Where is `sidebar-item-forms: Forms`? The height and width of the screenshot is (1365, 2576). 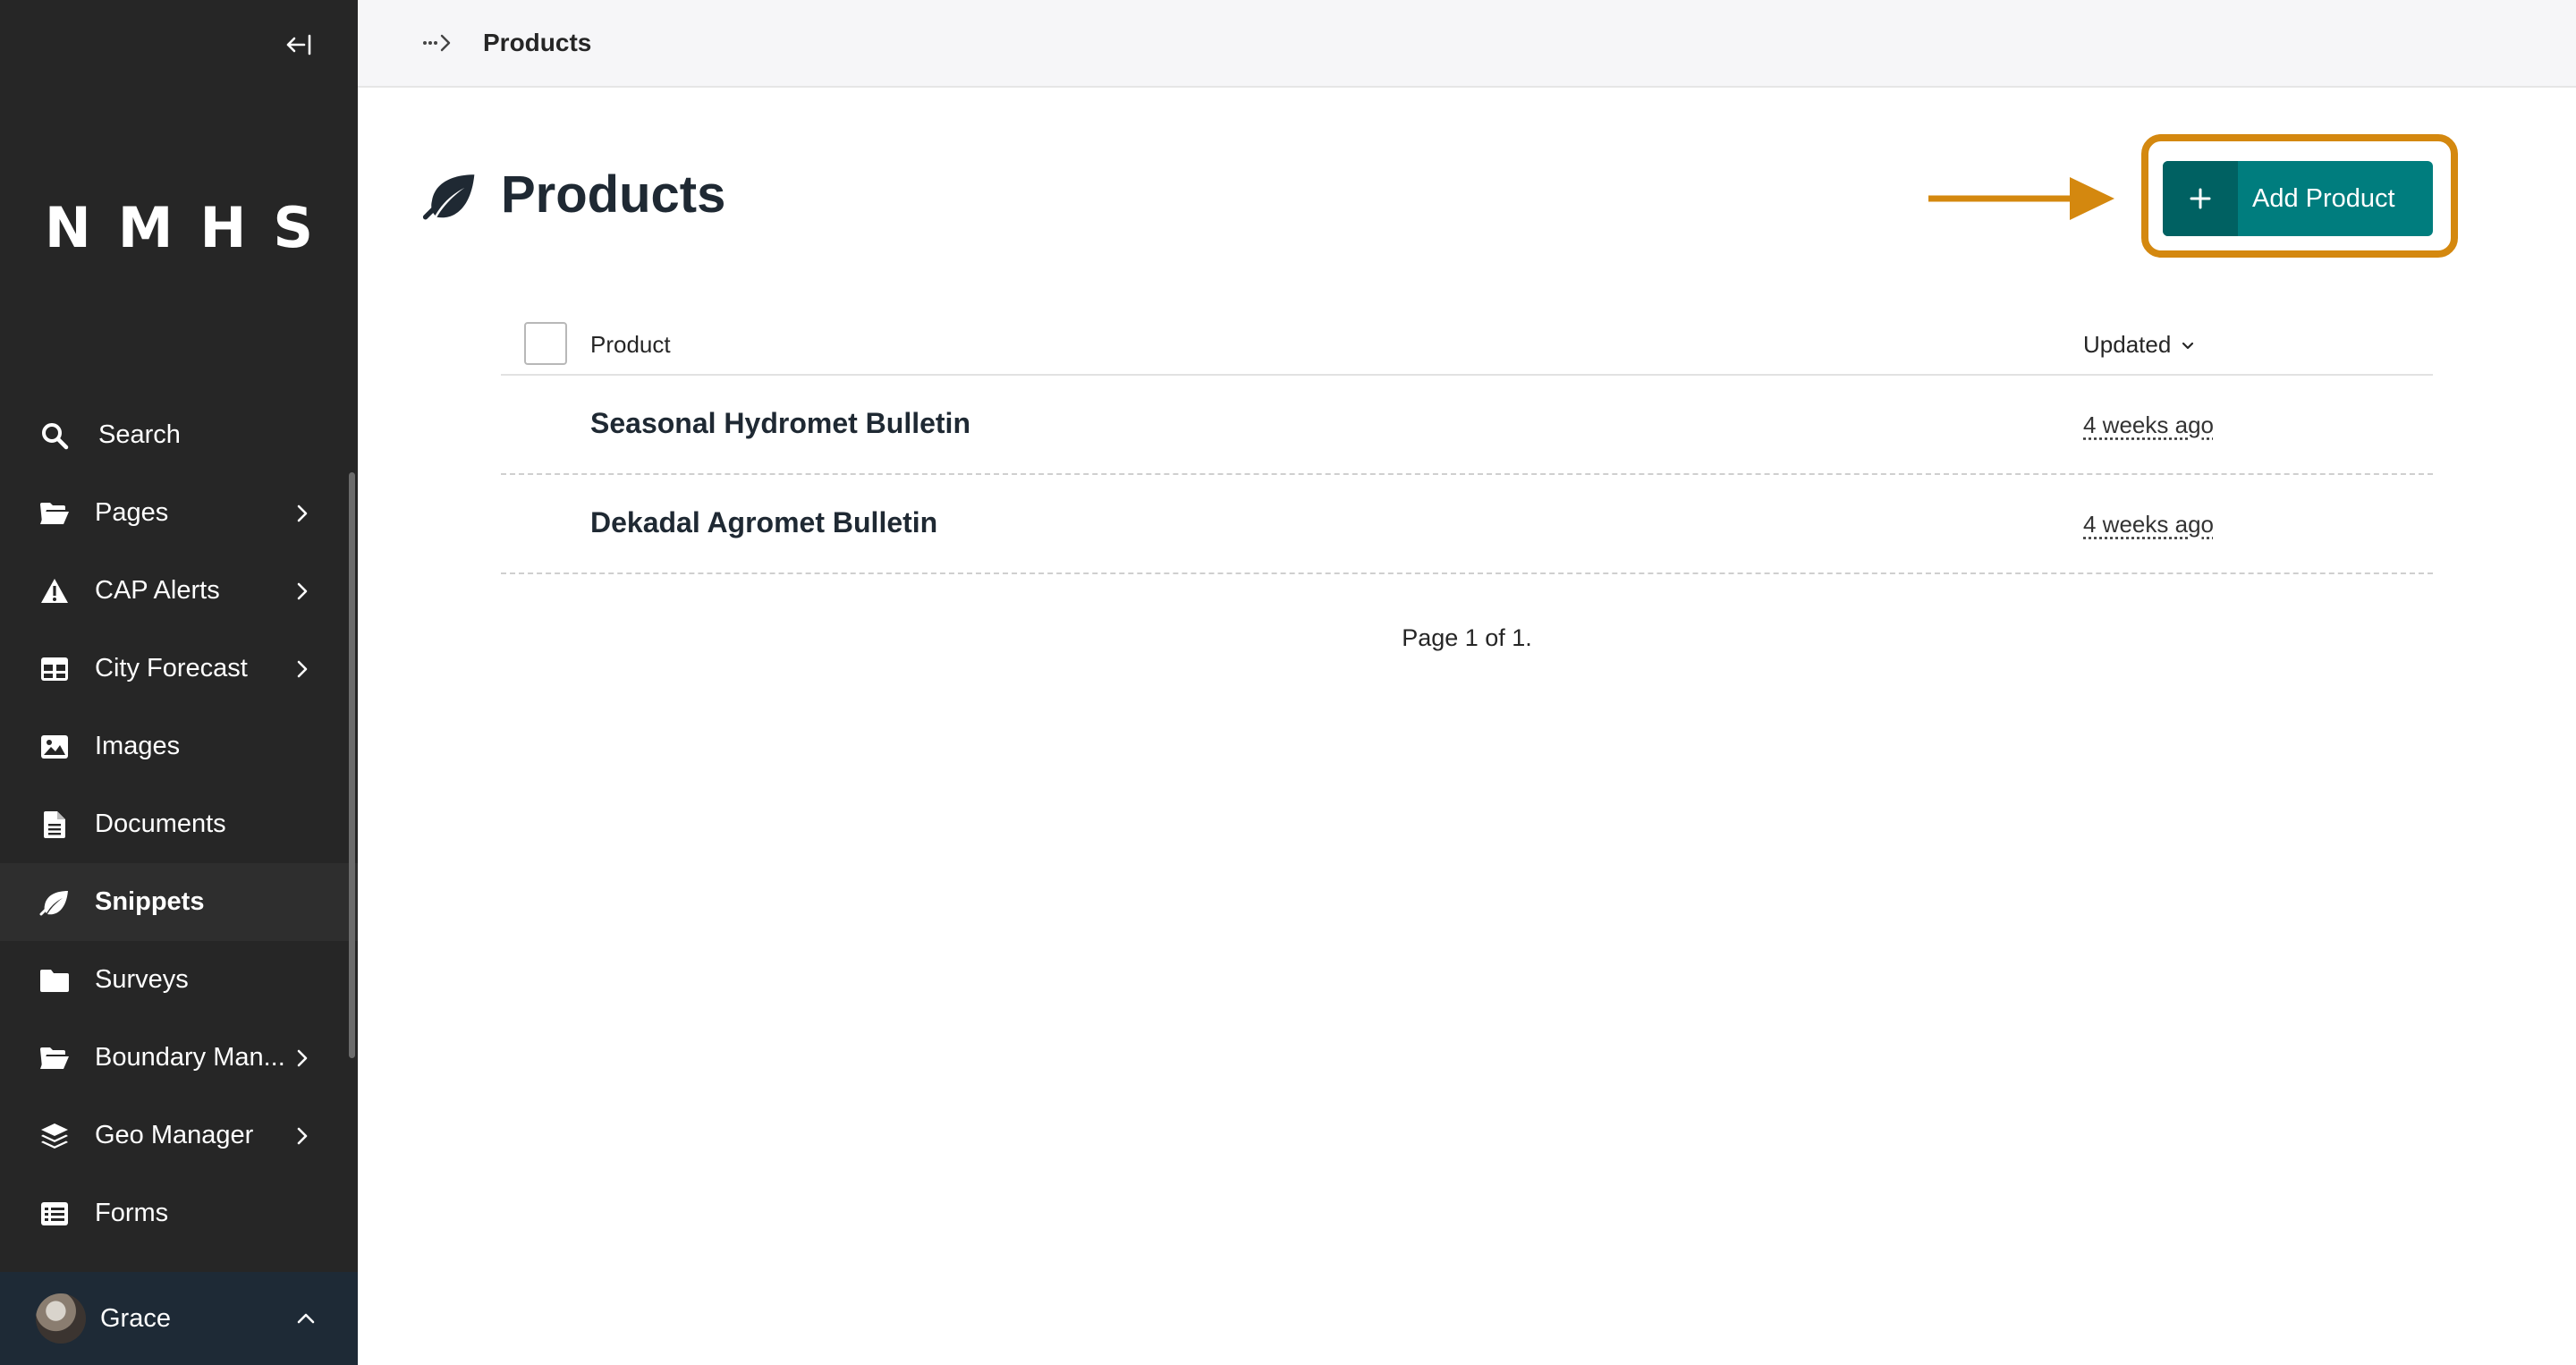 sidebar-item-forms: Forms is located at coordinates (179, 1213).